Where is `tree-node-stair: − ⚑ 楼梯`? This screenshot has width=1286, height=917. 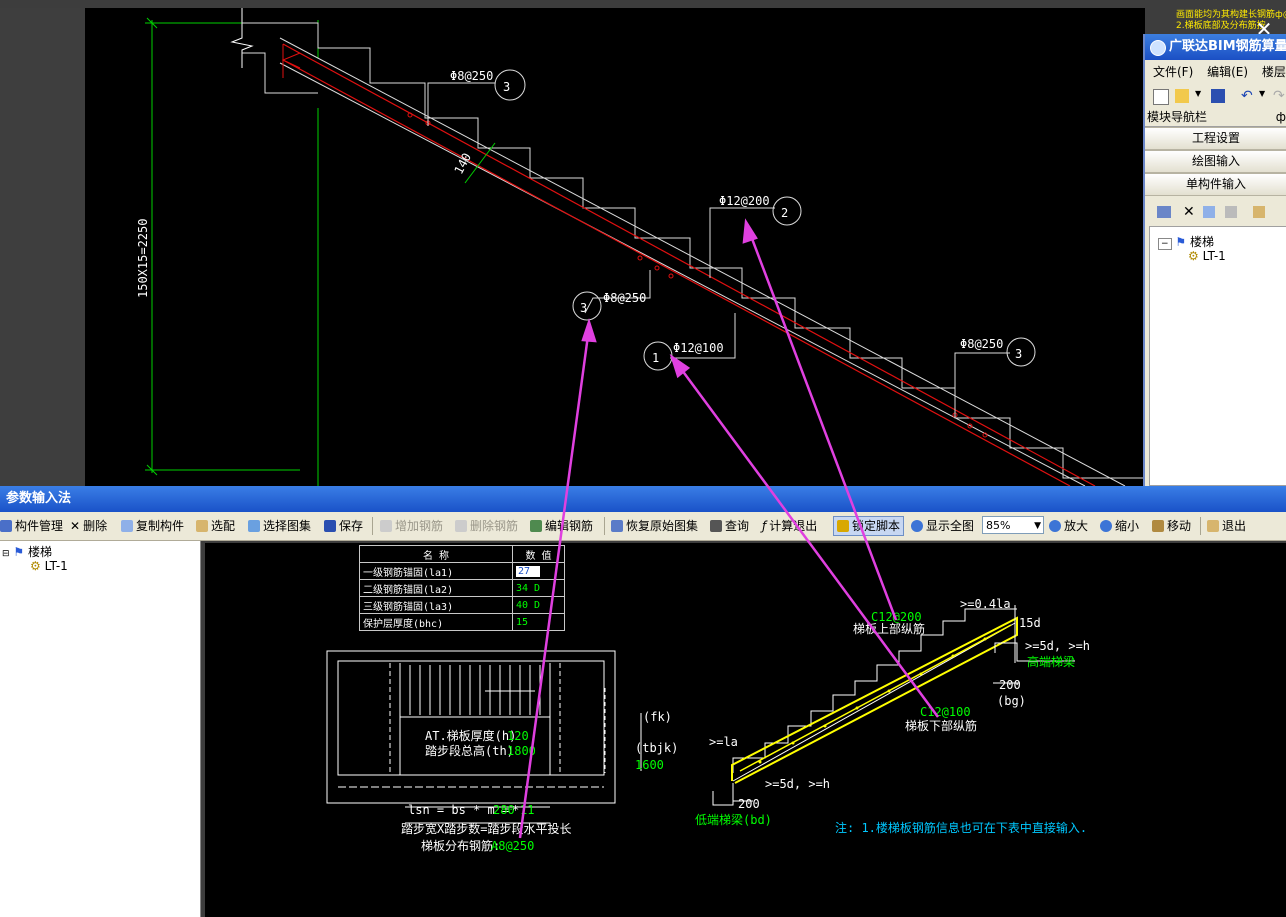
tree-node-stair: − ⚑ 楼梯 is located at coordinates (1186, 241).